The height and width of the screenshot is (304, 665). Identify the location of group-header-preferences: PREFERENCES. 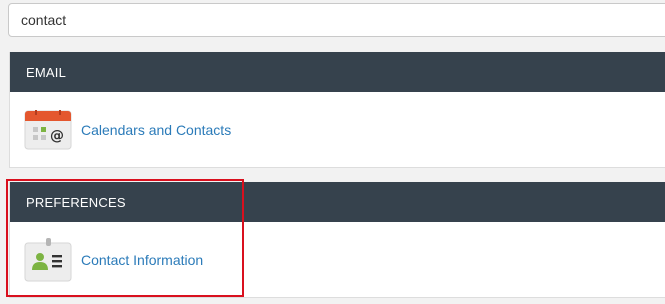
(337, 202).